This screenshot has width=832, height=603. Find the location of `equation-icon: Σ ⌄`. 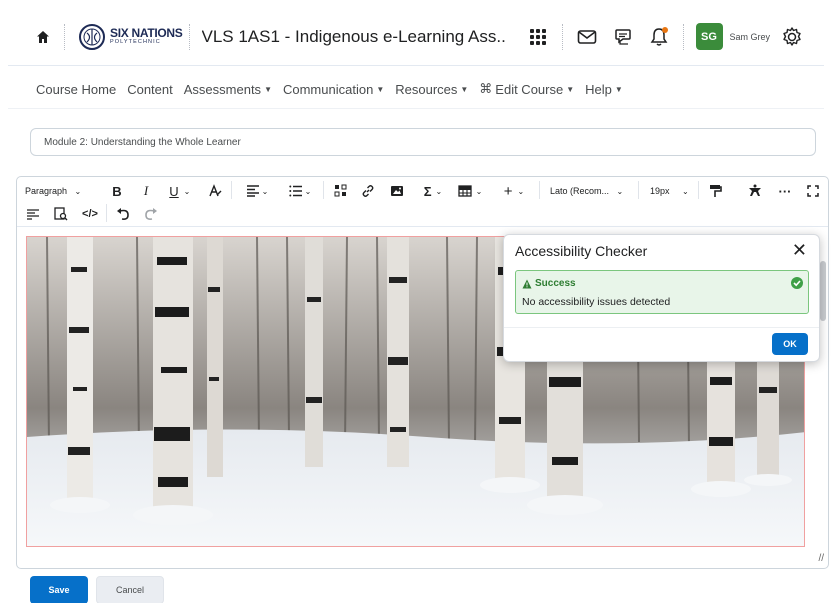

equation-icon: Σ ⌄ is located at coordinates (433, 191).